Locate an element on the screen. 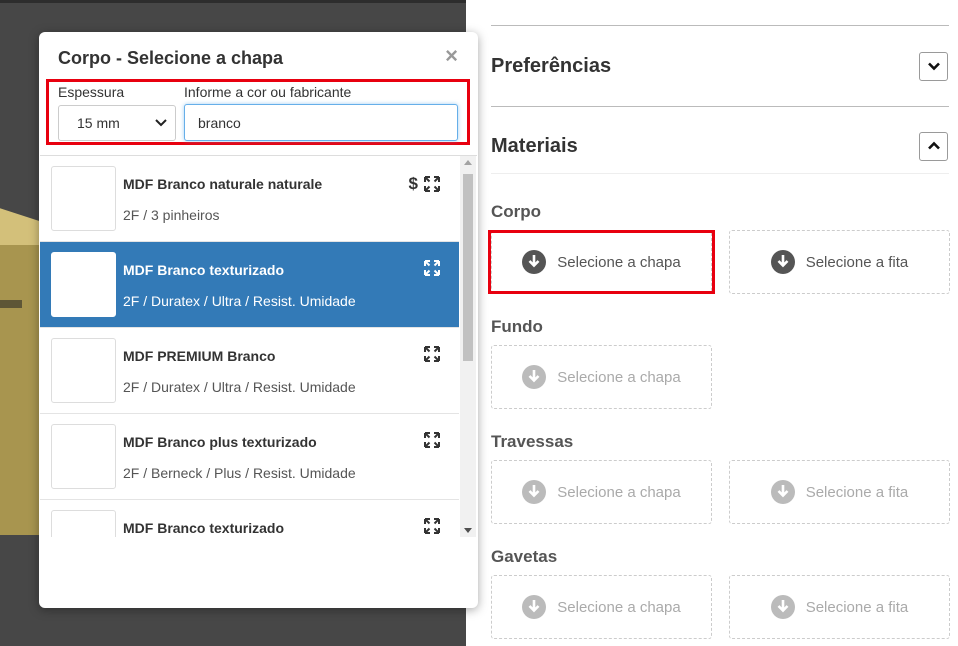  travessas-fita-label: Selecione a fita is located at coordinates (857, 492).